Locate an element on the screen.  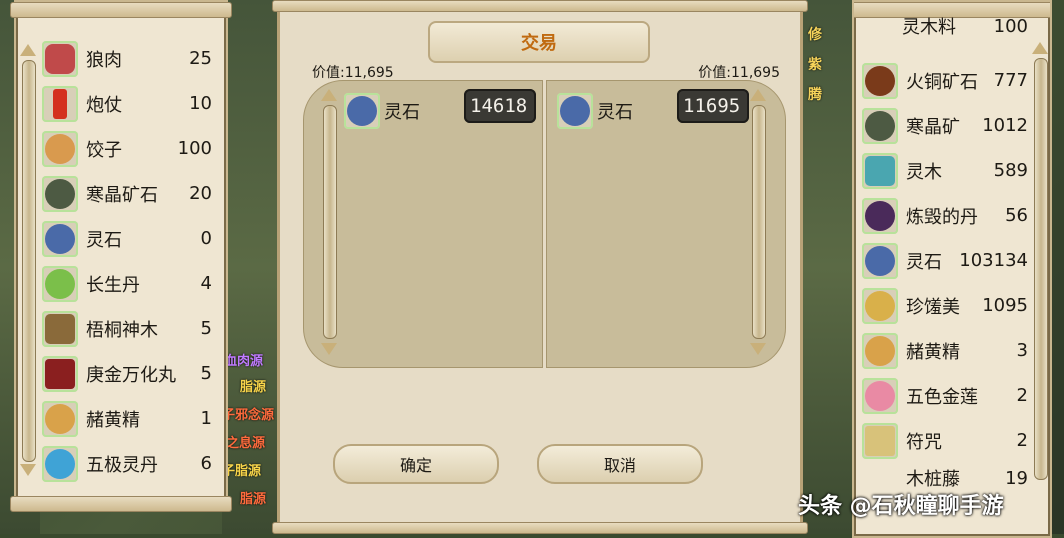
left-inventory-item: 五极灵丹 6 is located at coordinates (132, 463).